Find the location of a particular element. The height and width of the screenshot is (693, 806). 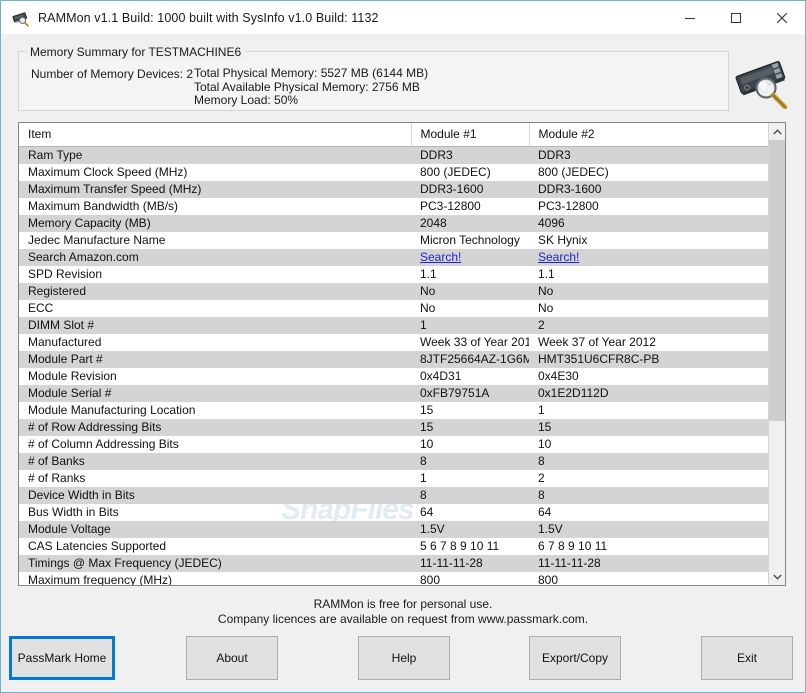

table-row: Registered No No is located at coordinates (393, 291).